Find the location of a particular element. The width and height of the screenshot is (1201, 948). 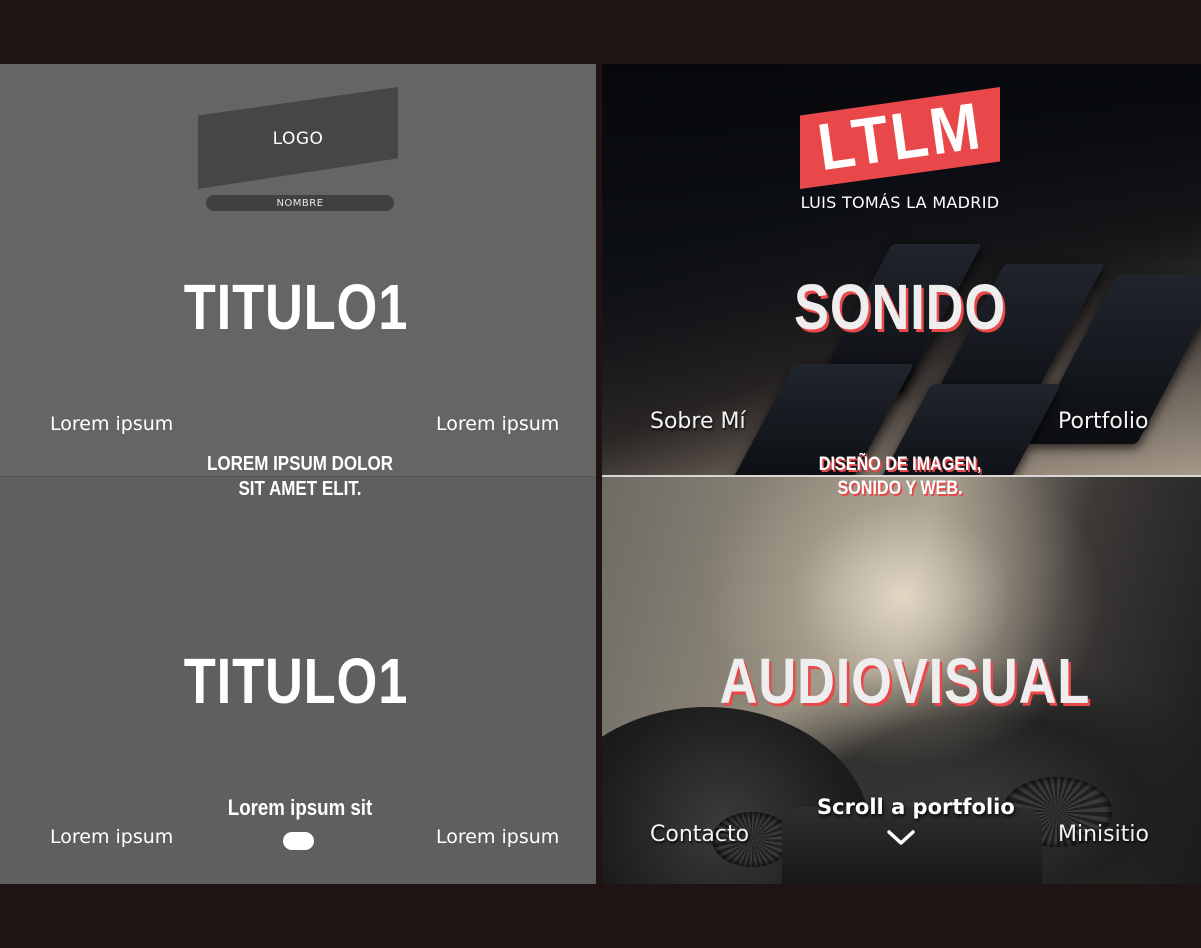

wireframe-subtitle-line1: LOREM IPSUM DOLOR is located at coordinates (300, 464).